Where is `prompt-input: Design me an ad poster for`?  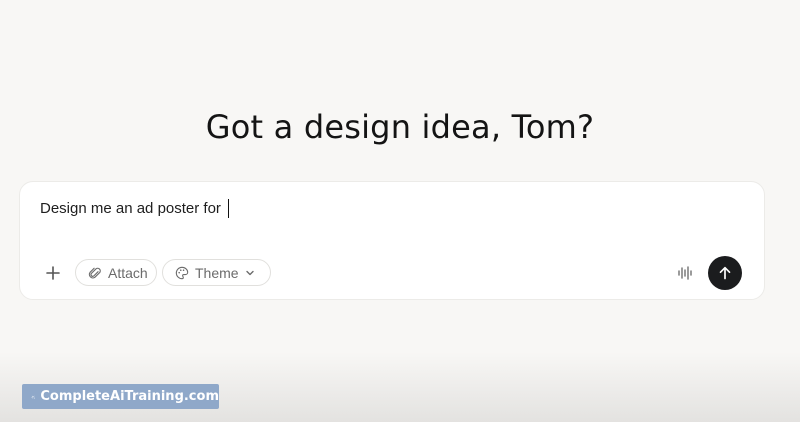 prompt-input: Design me an ad poster for is located at coordinates (135, 208).